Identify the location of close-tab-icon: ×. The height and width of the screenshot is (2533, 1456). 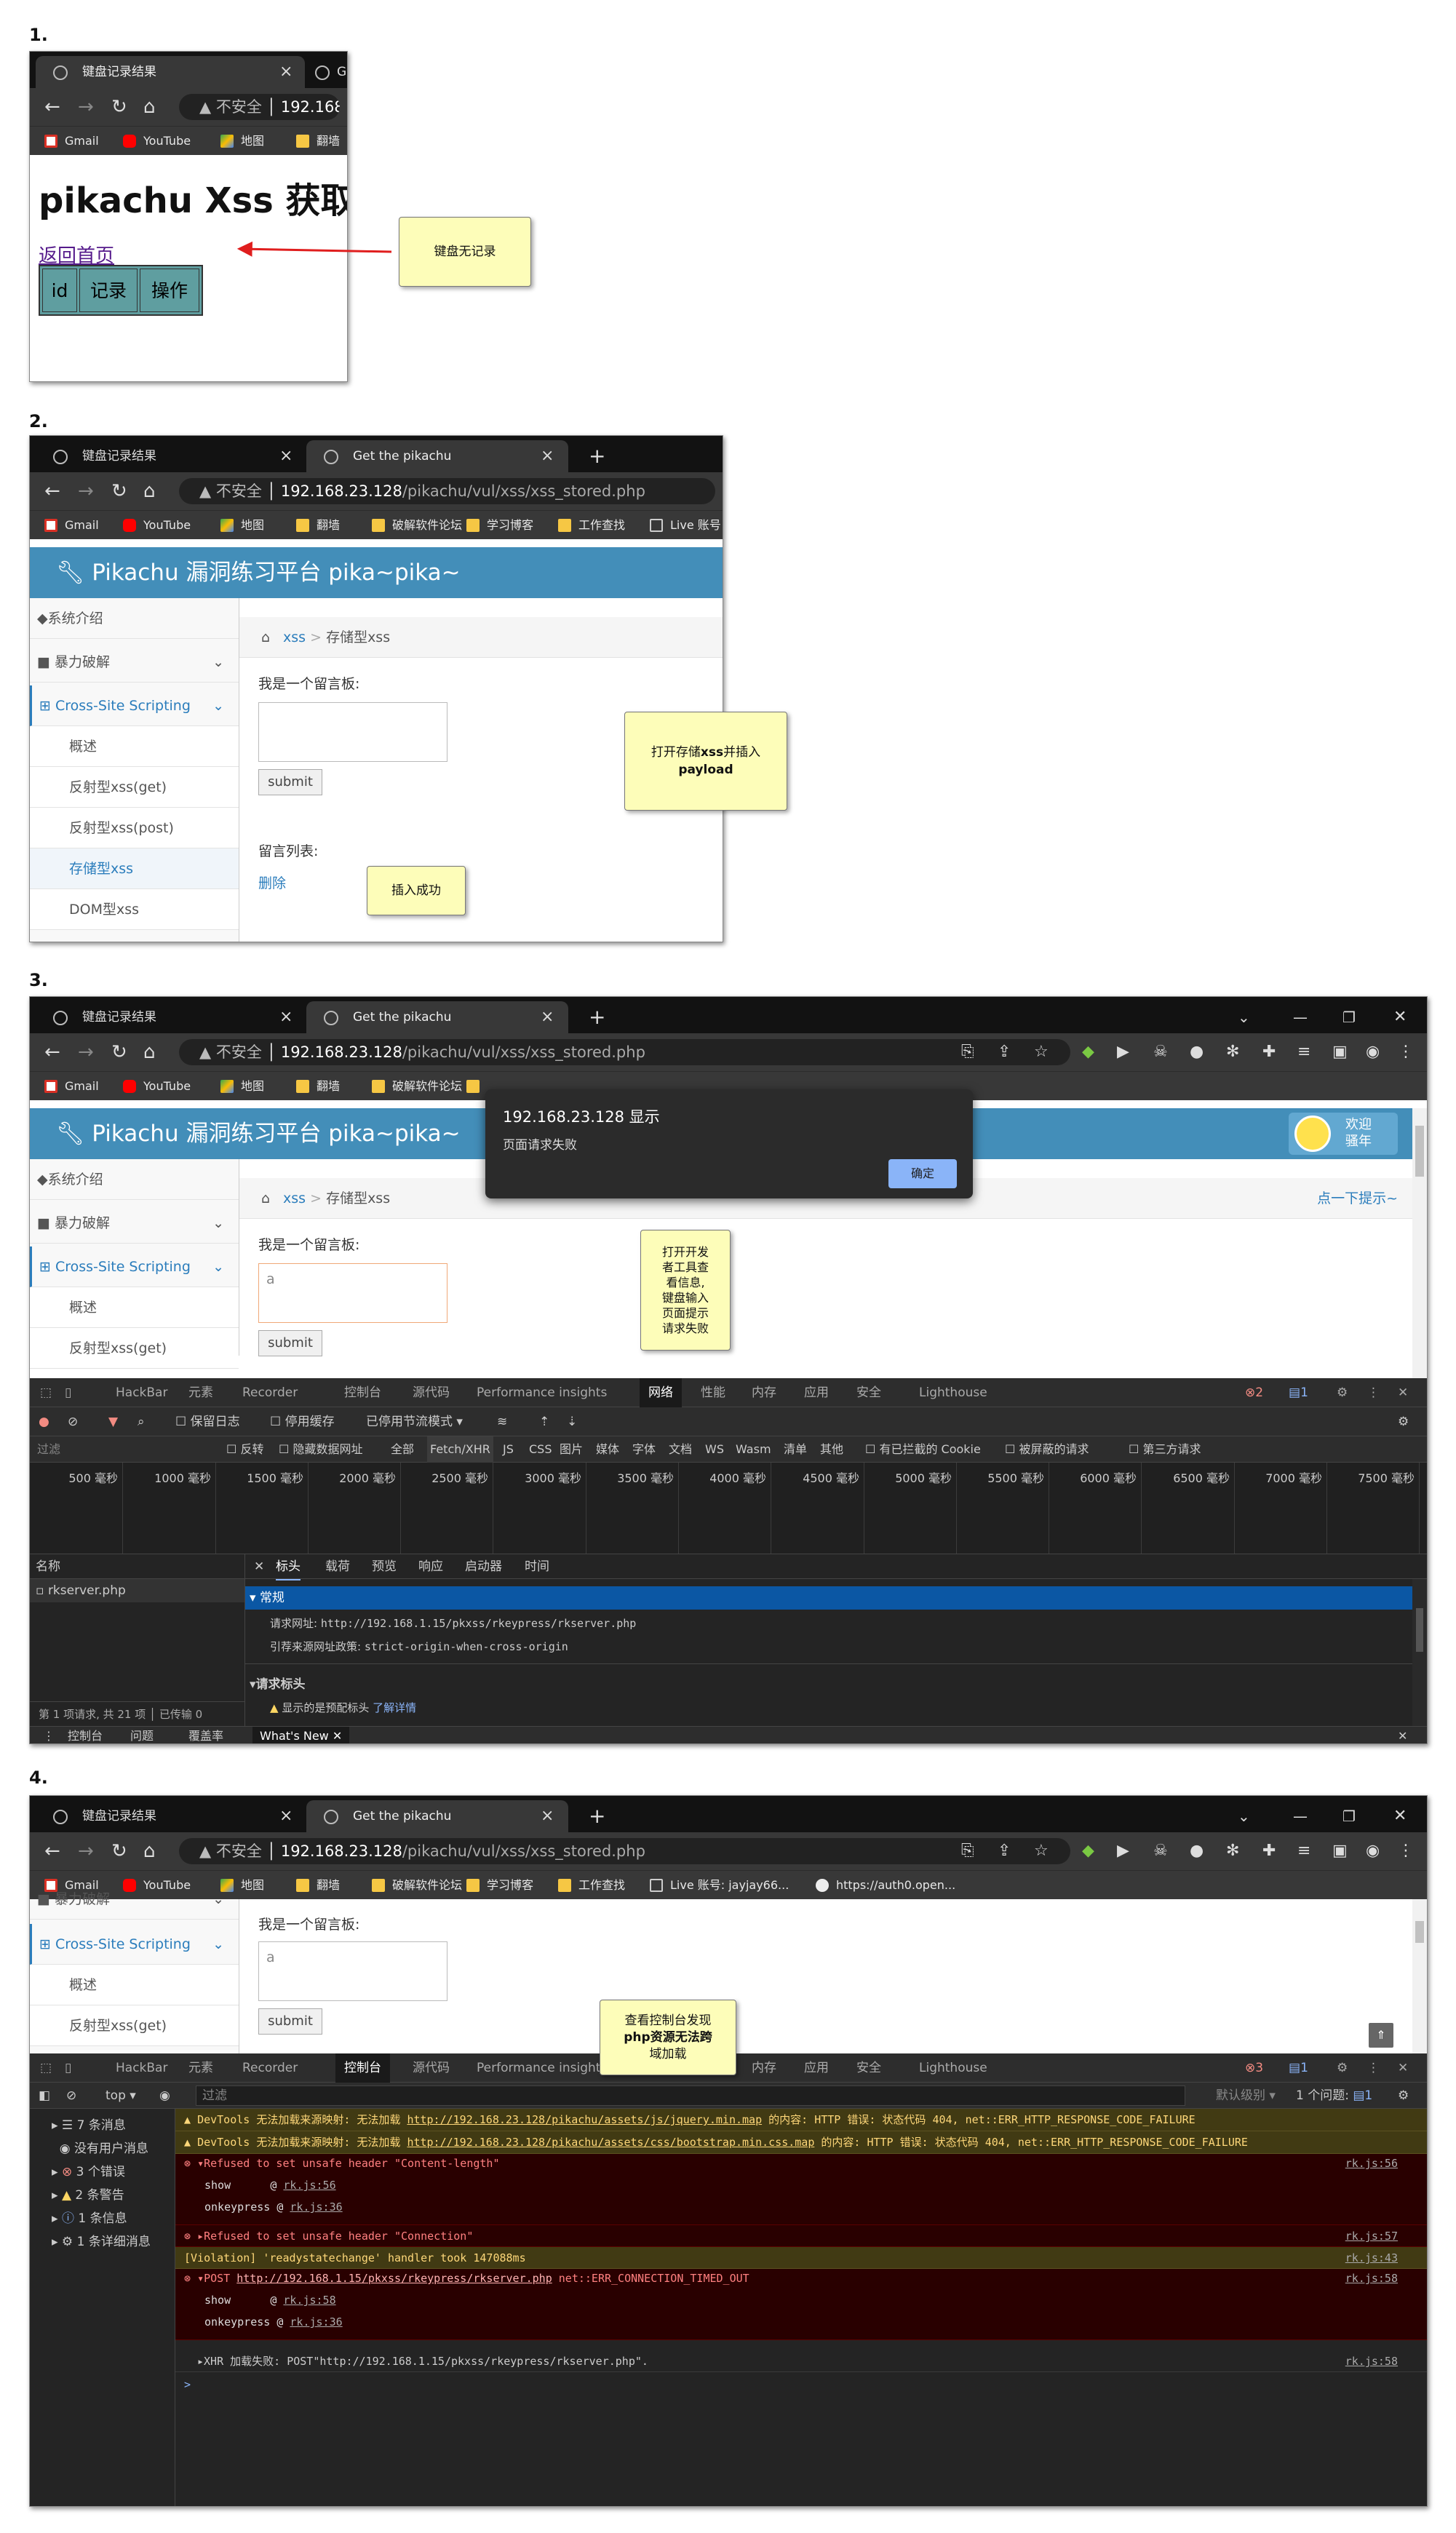
(286, 1017).